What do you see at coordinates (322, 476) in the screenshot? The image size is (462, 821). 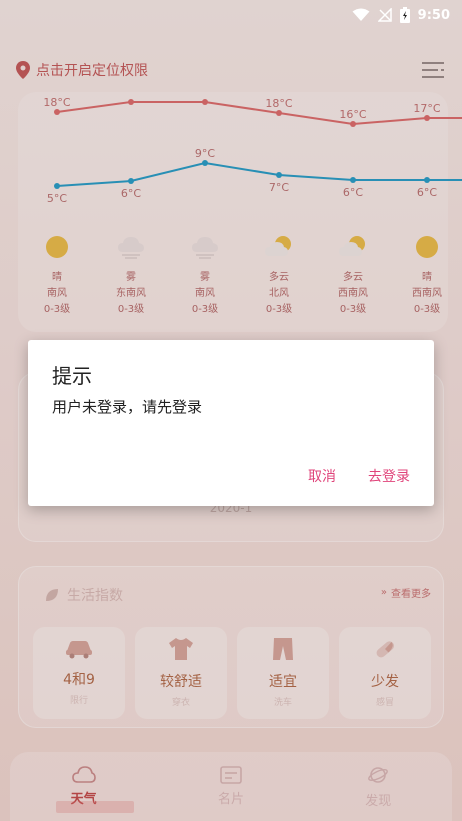 I see `cancel-button: 取消` at bounding box center [322, 476].